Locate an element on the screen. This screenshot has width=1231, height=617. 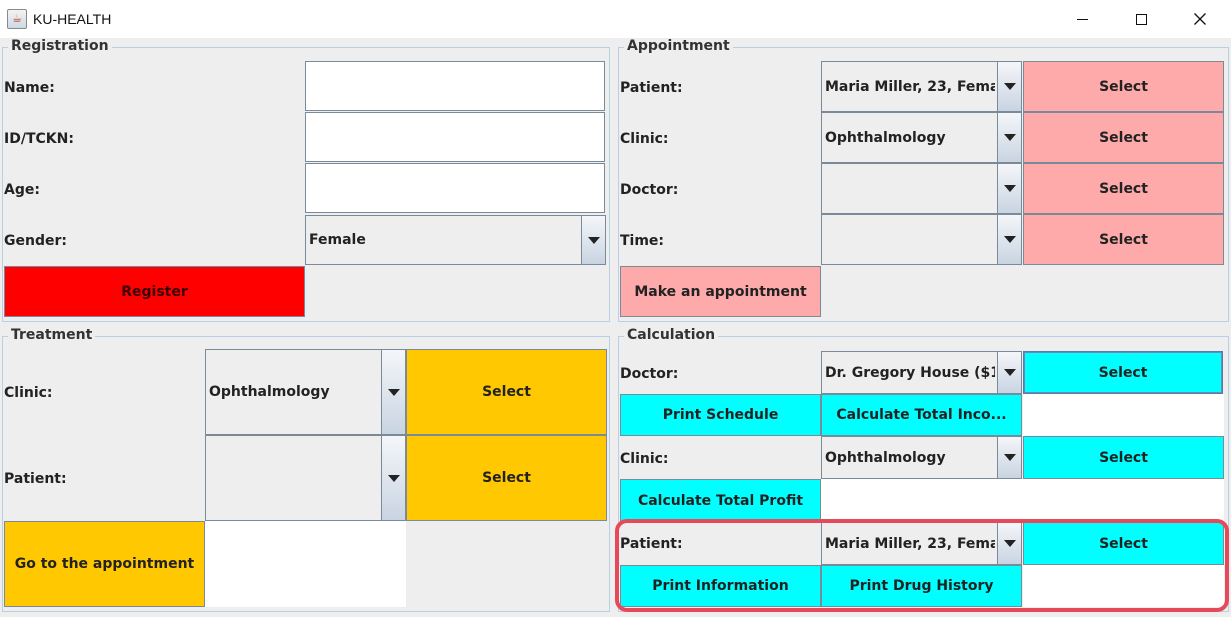
patient-output-area is located at coordinates (1123, 586).